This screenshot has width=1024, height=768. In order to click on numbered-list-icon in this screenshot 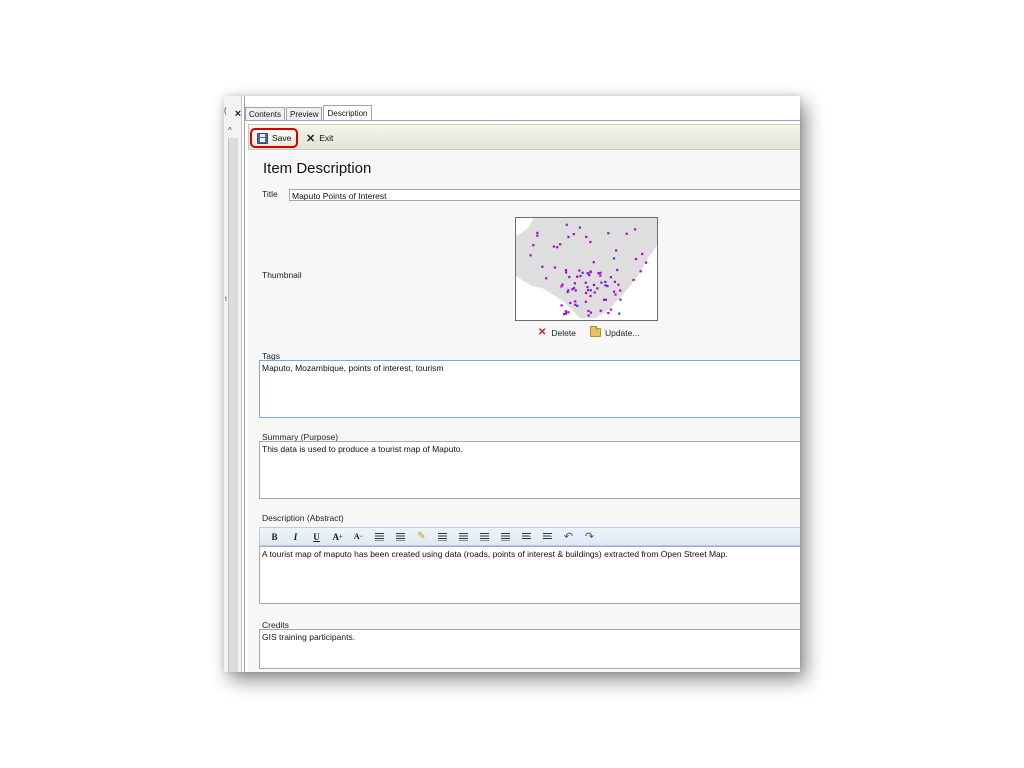, I will do `click(400, 536)`.